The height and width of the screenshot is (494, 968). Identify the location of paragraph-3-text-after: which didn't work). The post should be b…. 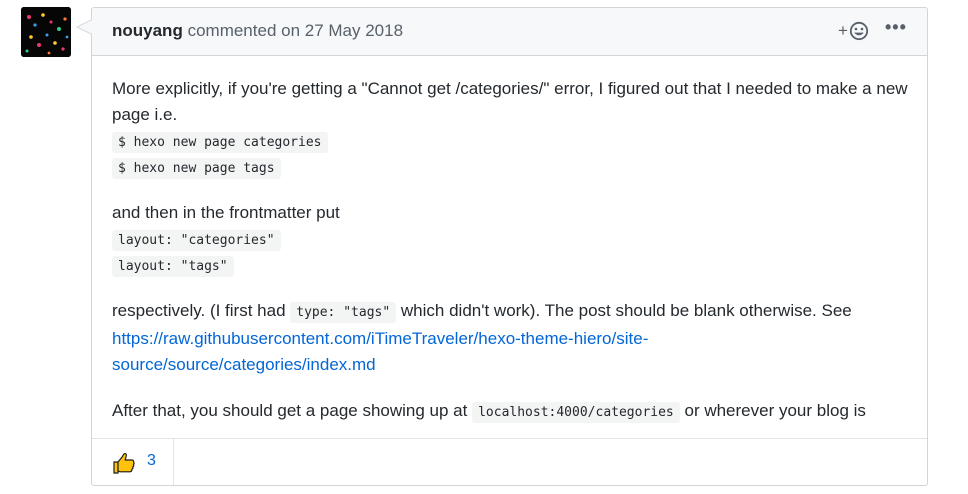
(624, 310).